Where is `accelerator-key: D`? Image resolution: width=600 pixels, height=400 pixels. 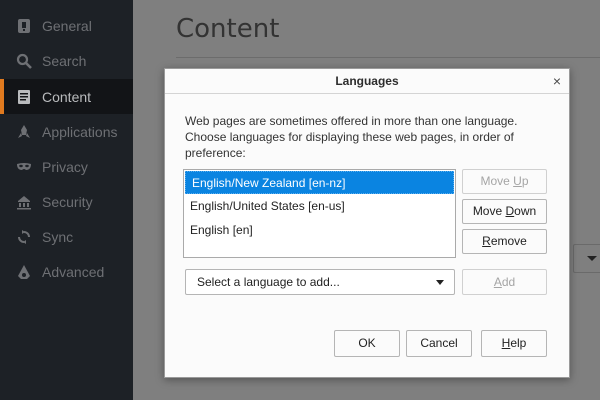 accelerator-key: D is located at coordinates (510, 211).